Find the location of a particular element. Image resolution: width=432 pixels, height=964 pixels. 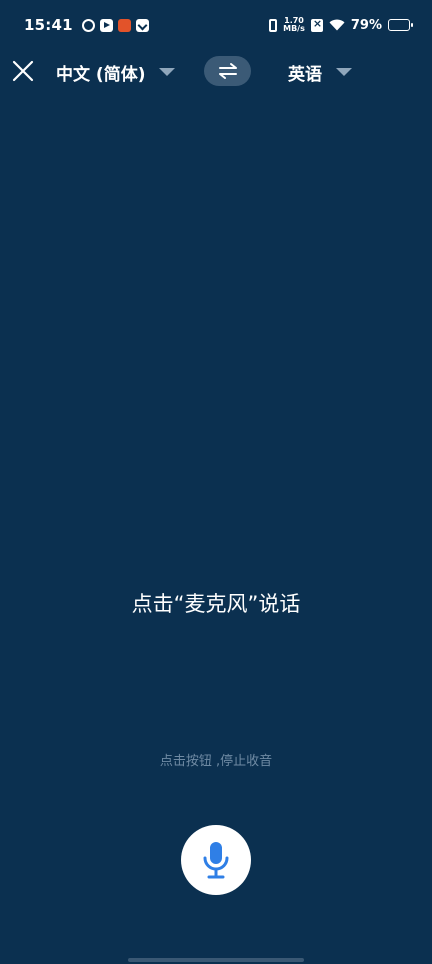

microphone-icon is located at coordinates (216, 860).